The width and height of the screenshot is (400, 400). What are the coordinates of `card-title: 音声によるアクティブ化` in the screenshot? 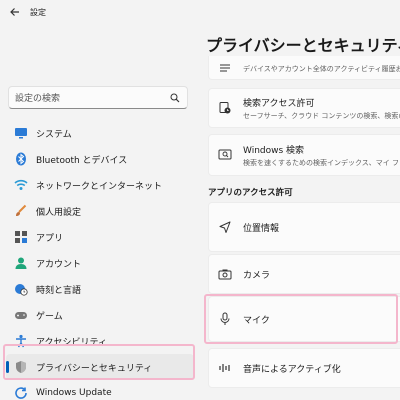 It's located at (292, 369).